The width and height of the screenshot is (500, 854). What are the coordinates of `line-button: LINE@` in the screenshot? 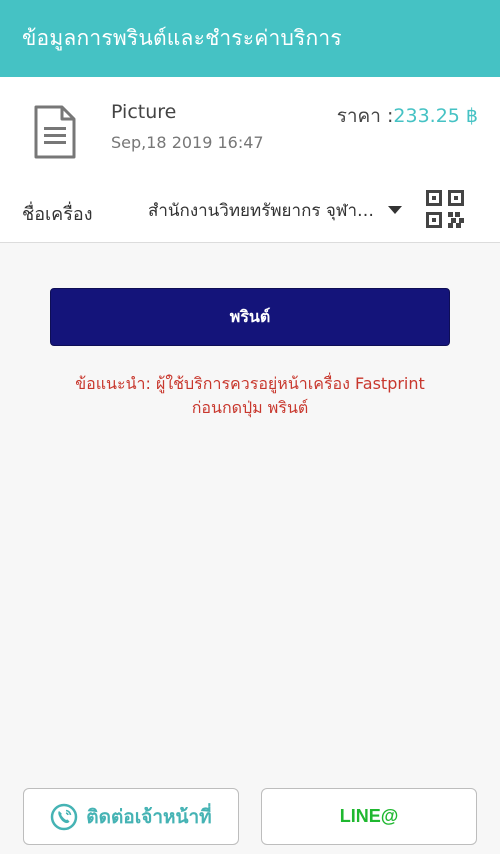 It's located at (369, 816).